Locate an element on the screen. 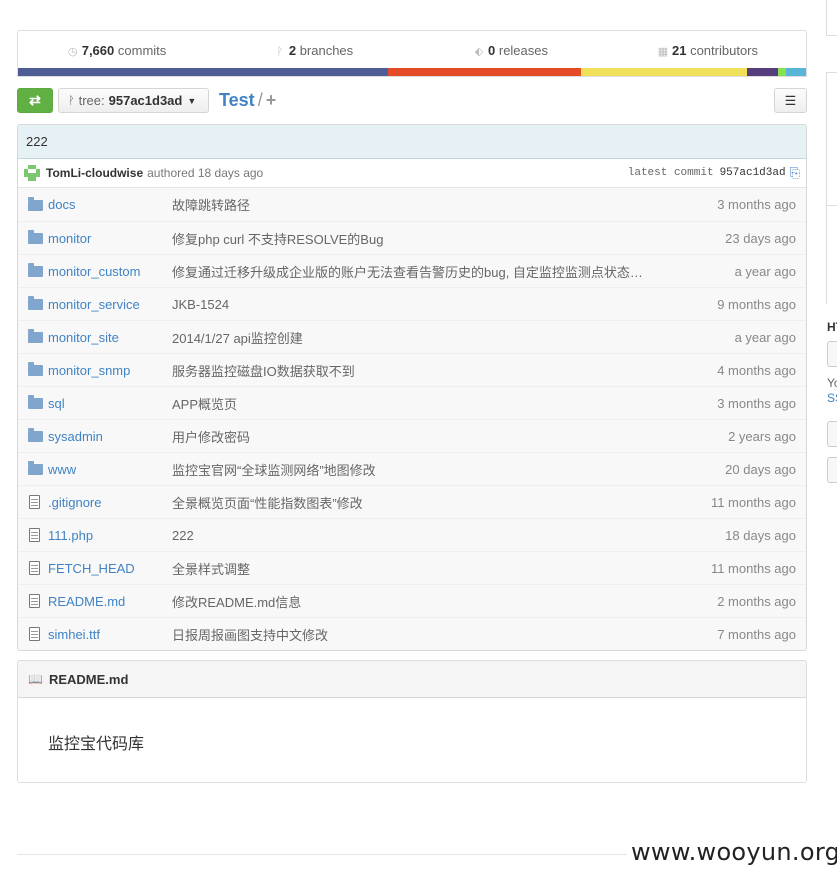  file-age: a year ago is located at coordinates (765, 337).